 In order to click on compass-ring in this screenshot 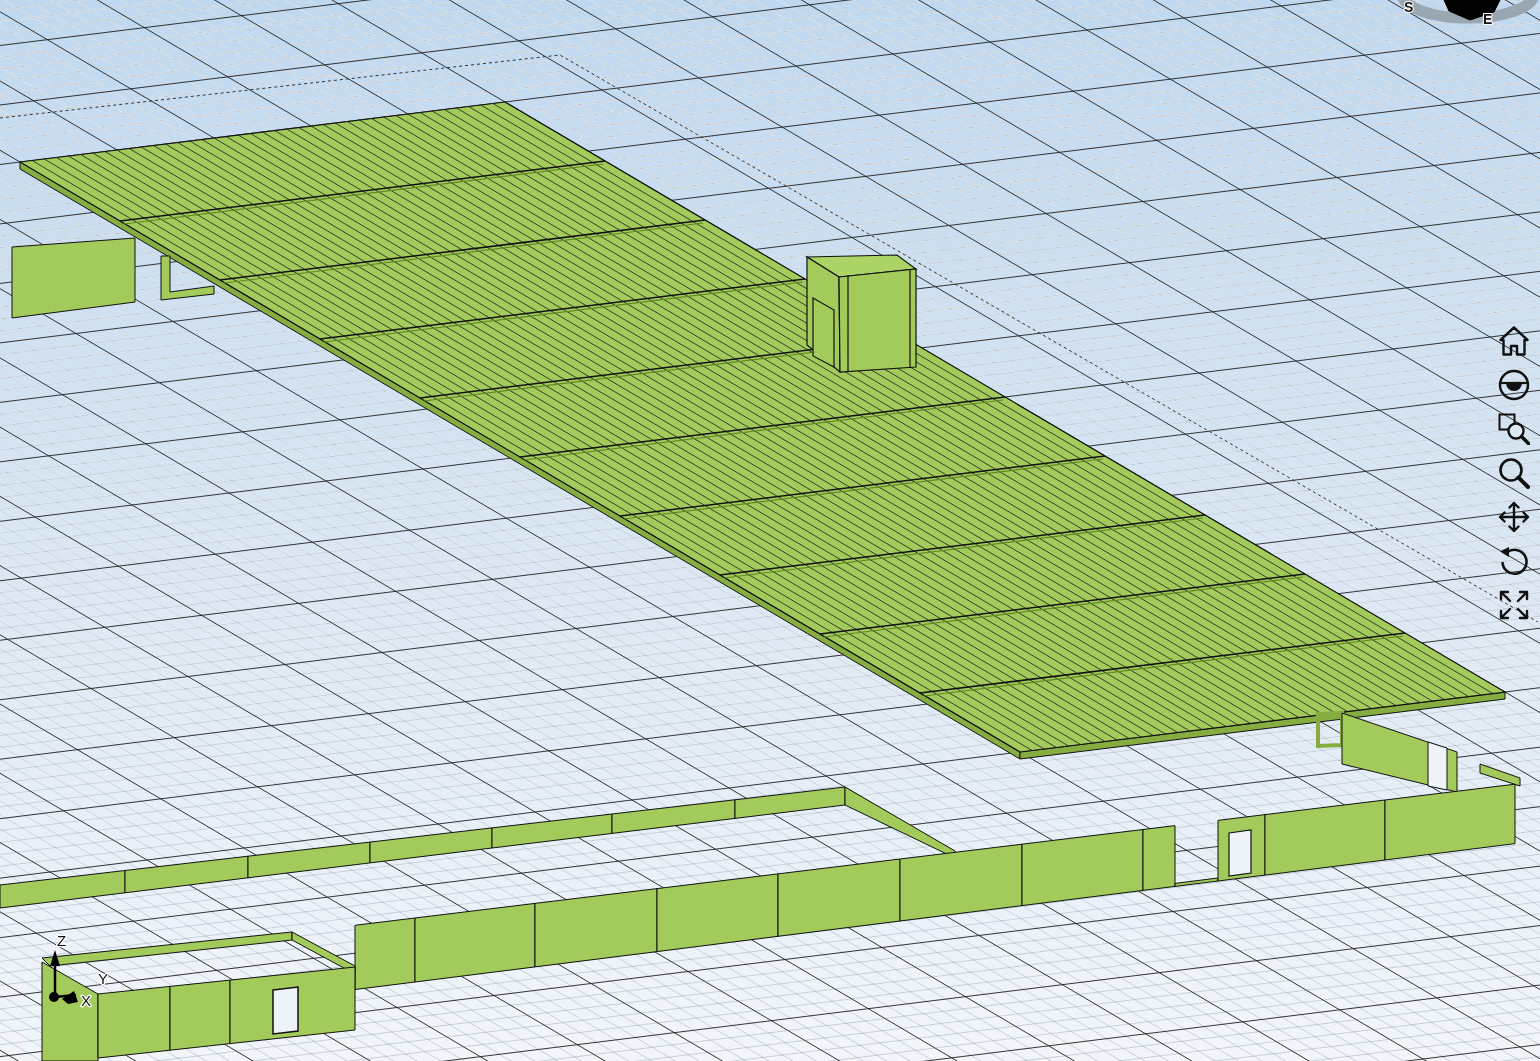, I will do `click(1468, 12)`.